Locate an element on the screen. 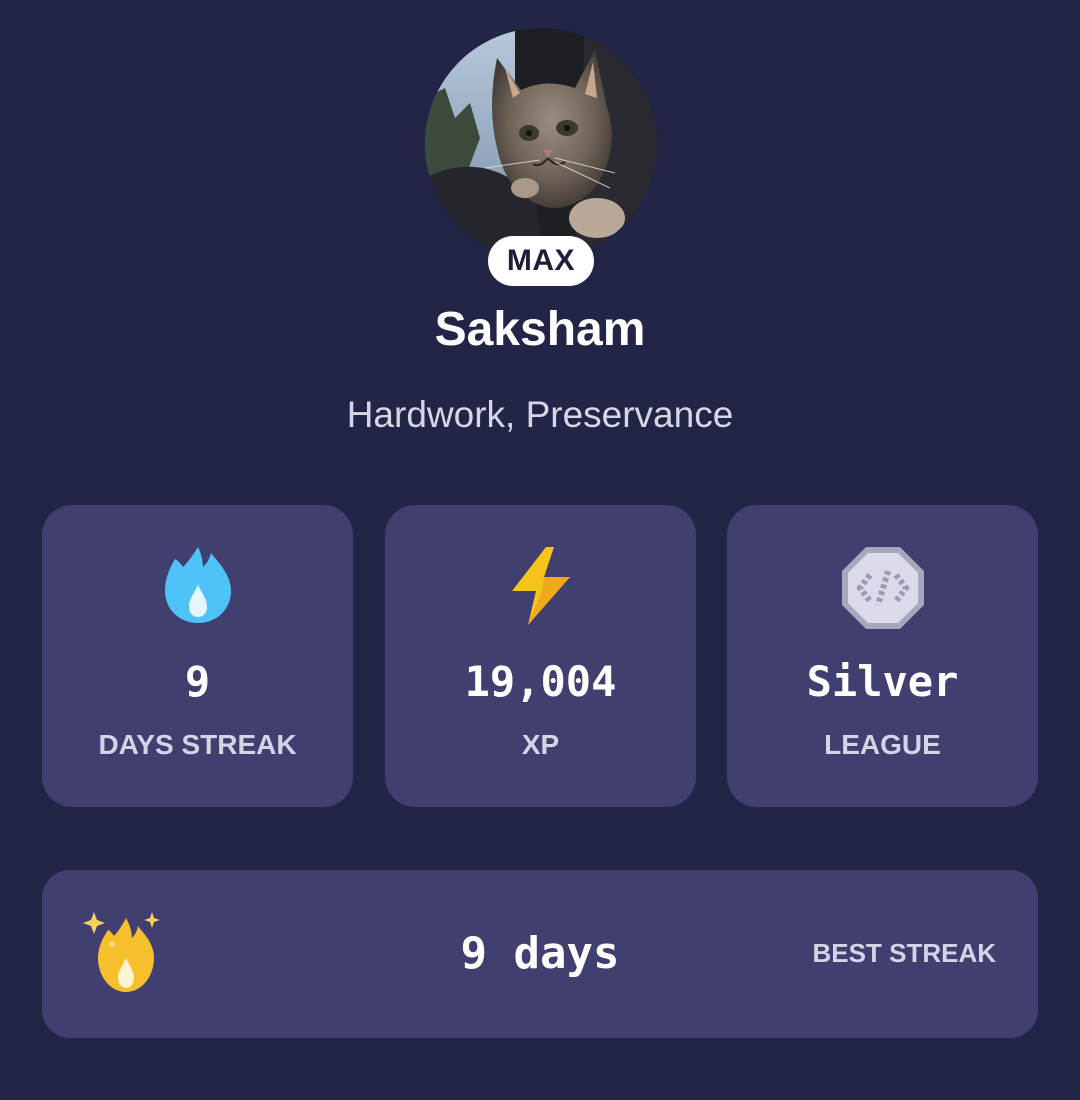 The width and height of the screenshot is (1080, 1100). flame-icon is located at coordinates (197, 585).